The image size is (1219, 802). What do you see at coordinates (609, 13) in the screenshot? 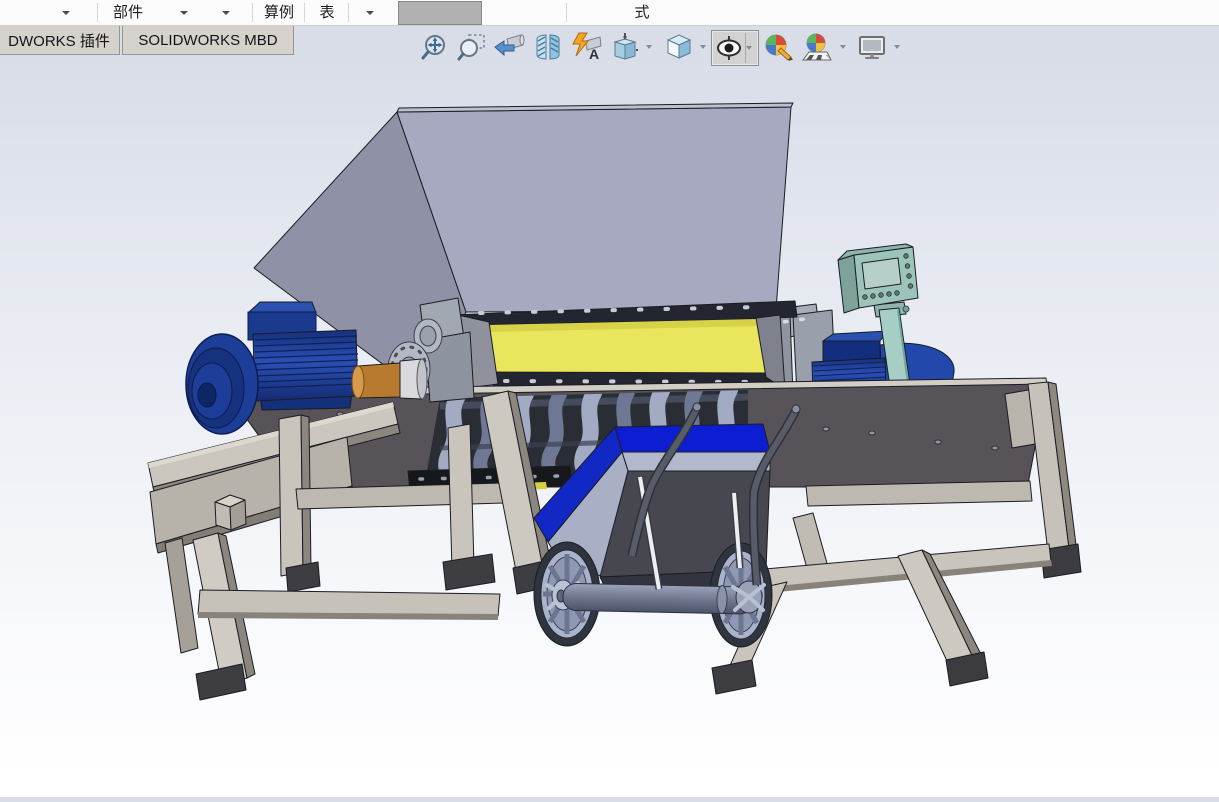
I see `menu-bar: 部件 算例 表 式` at bounding box center [609, 13].